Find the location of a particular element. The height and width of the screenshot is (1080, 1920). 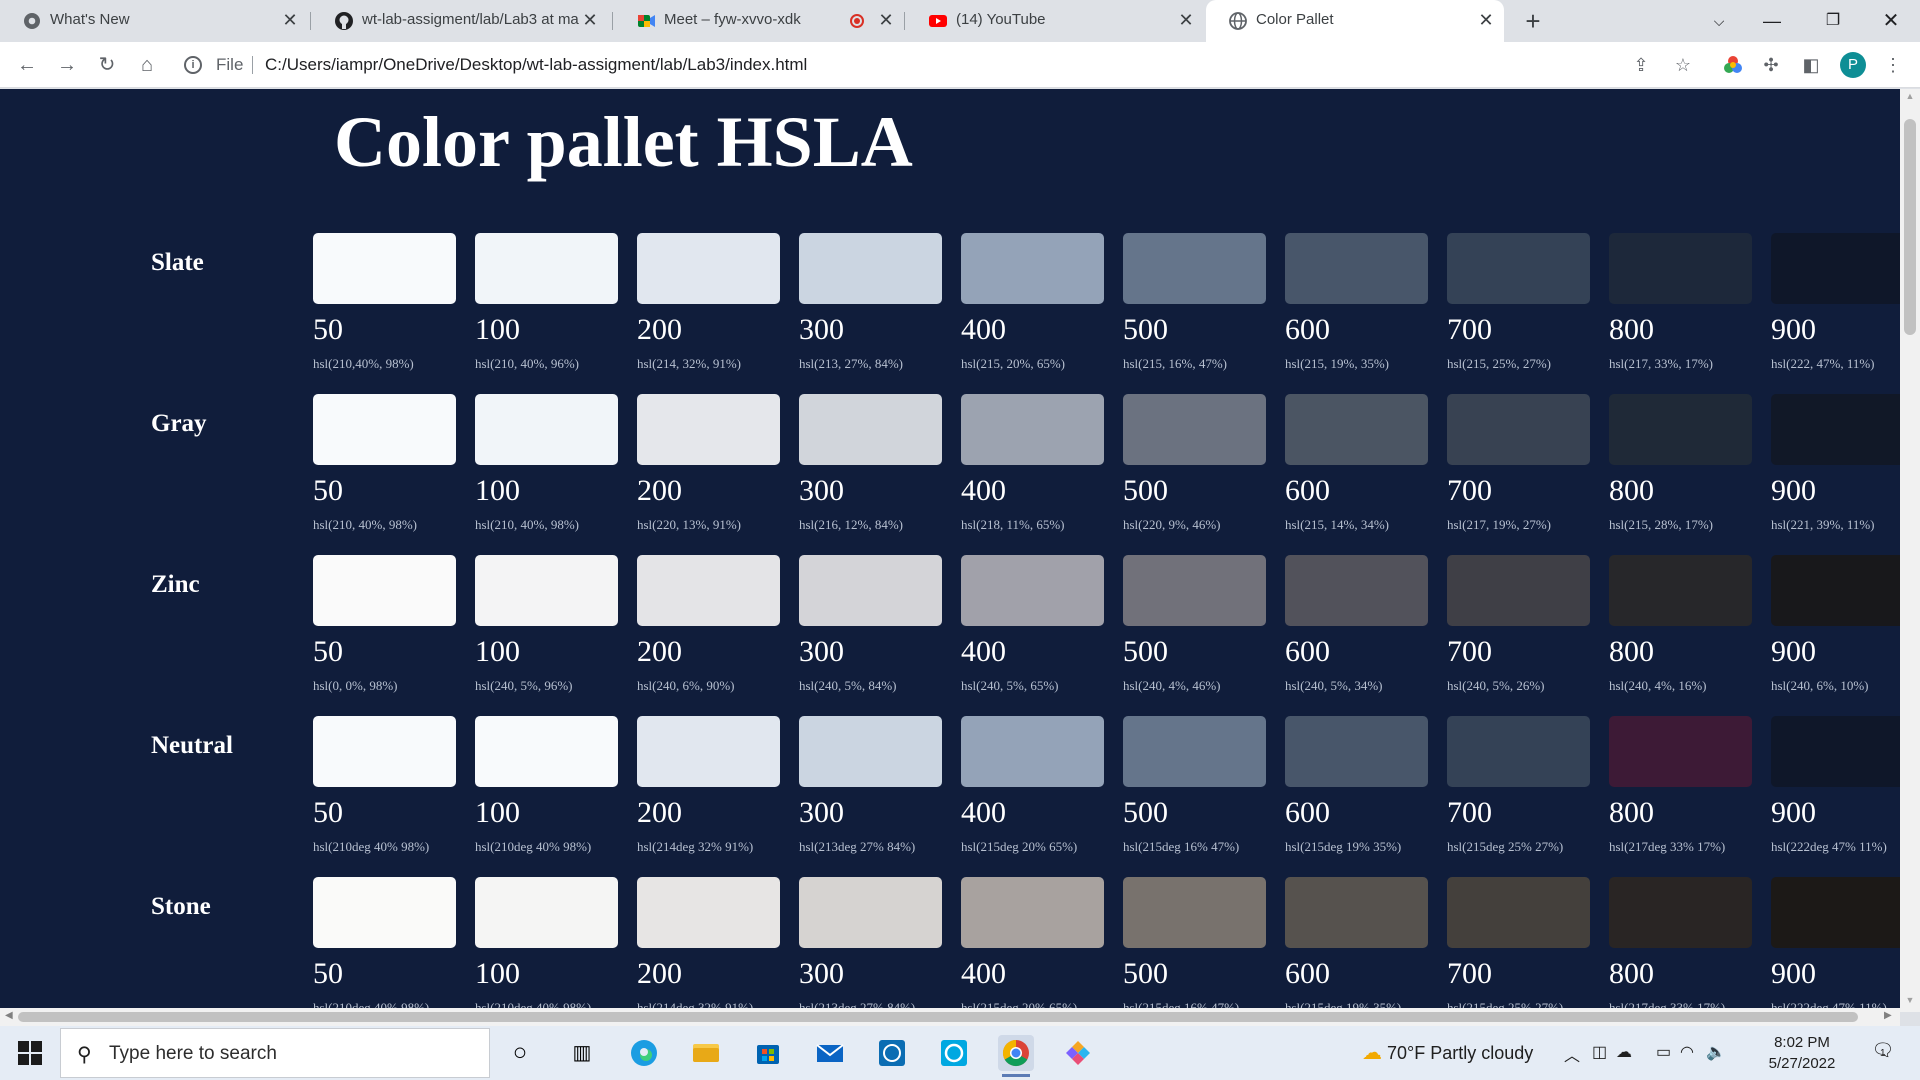

volume-icon: 🔈 is located at coordinates (1716, 1052).